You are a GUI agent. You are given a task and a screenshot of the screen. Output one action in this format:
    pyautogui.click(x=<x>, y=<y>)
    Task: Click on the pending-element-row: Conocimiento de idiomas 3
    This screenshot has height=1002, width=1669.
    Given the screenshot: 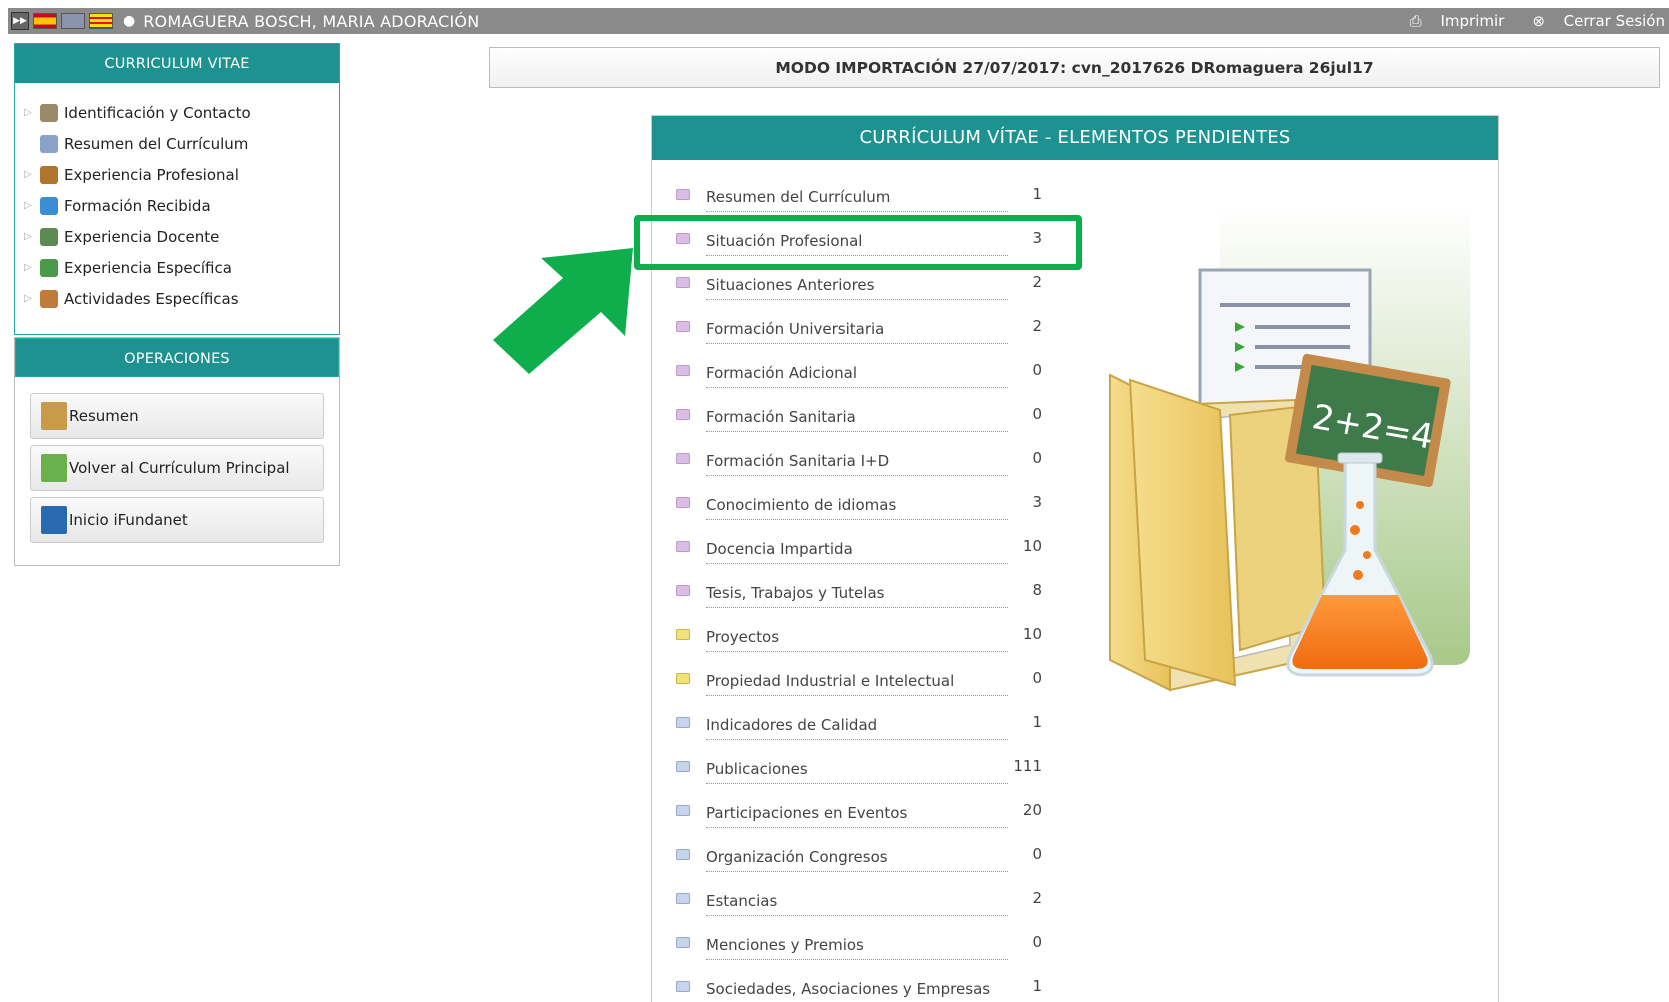 What is the action you would take?
    pyautogui.click(x=864, y=502)
    